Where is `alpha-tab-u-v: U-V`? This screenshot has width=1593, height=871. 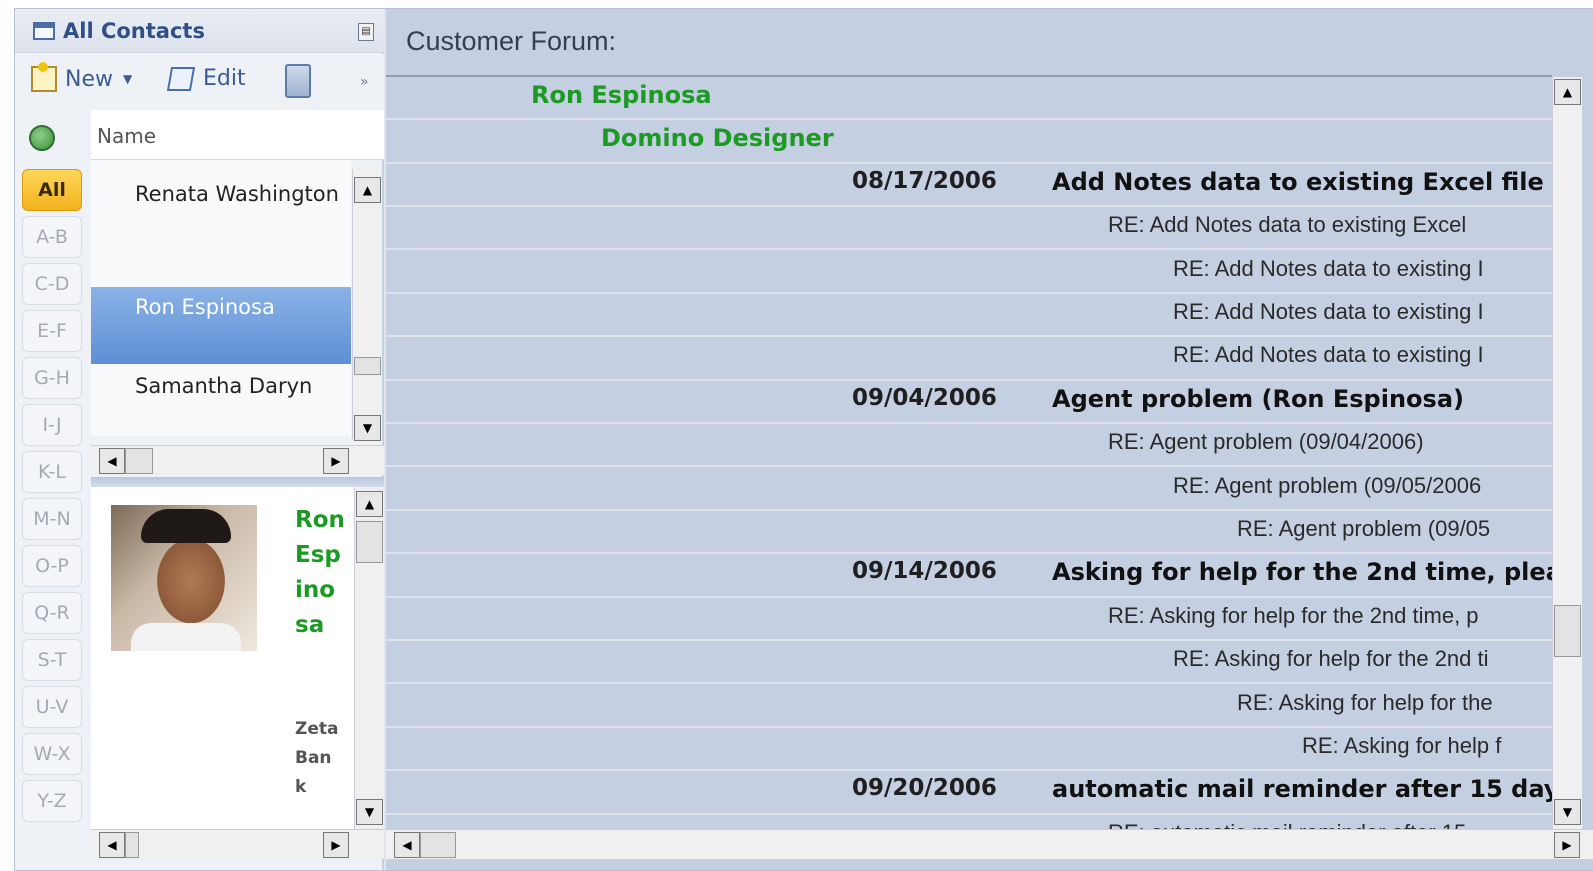 alpha-tab-u-v: U-V is located at coordinates (52, 707).